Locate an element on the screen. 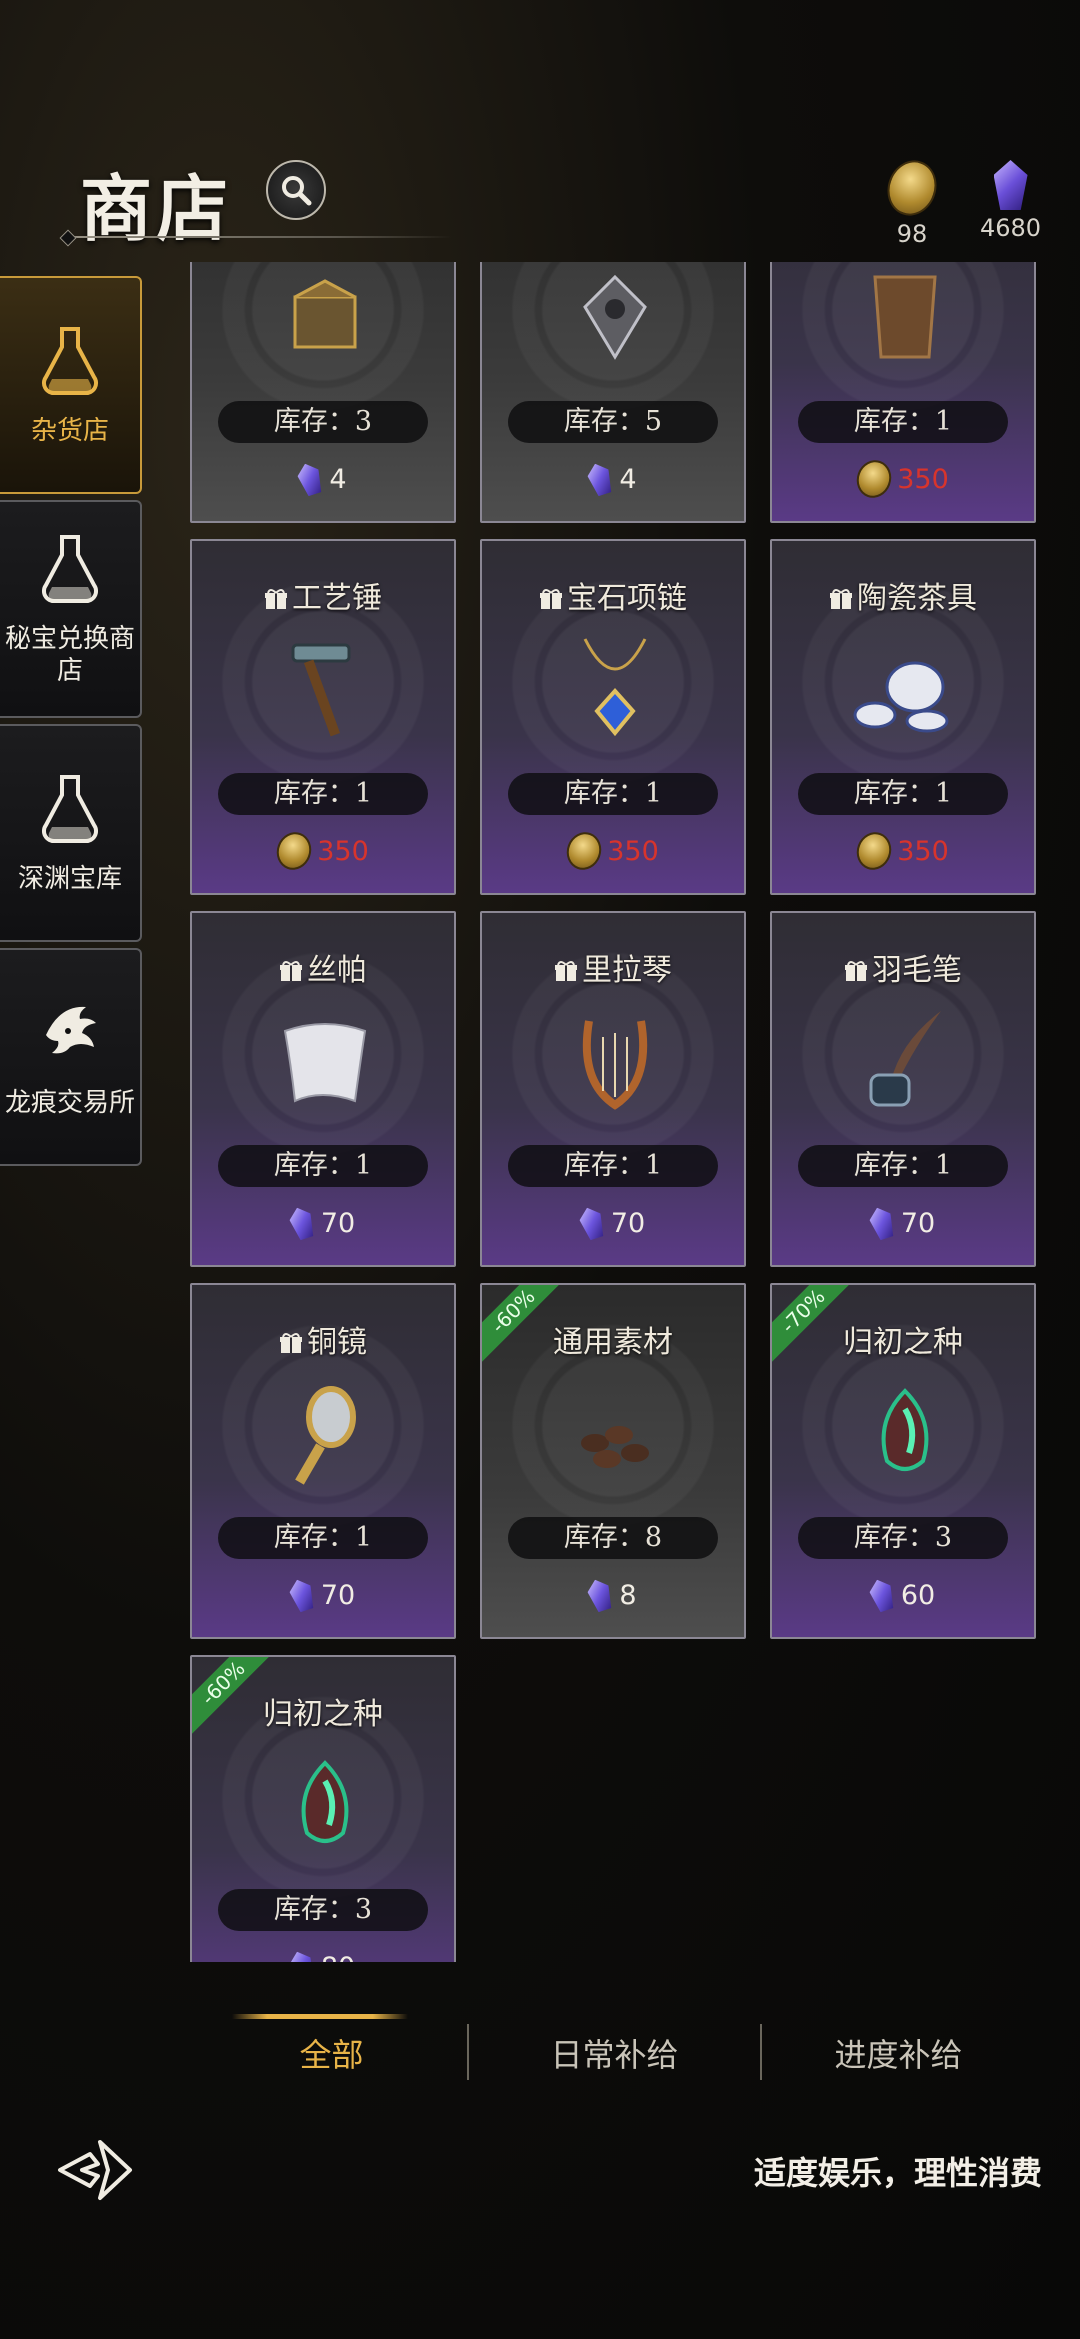 Image resolution: width=1080 pixels, height=2339 pixels. gold-coin-balance: 98 is located at coordinates (912, 200).